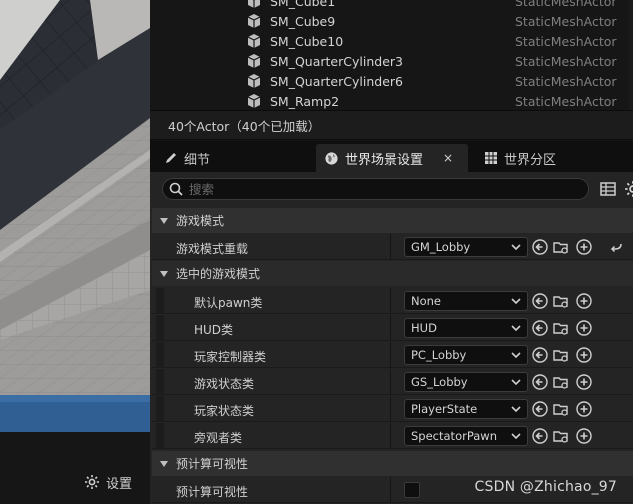  I want to click on actor-name: SM_QuarterCylinder3, so click(336, 61).